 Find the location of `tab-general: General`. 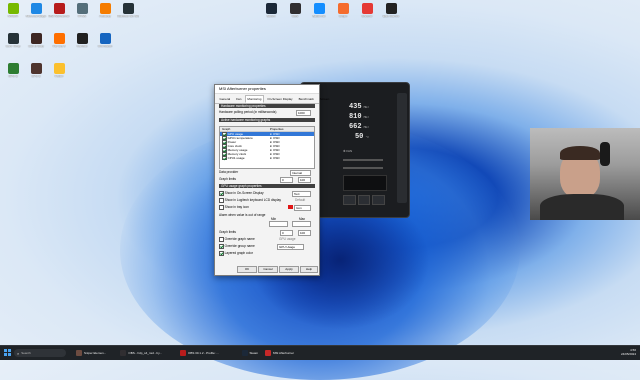

tab-general: General is located at coordinates (225, 99).